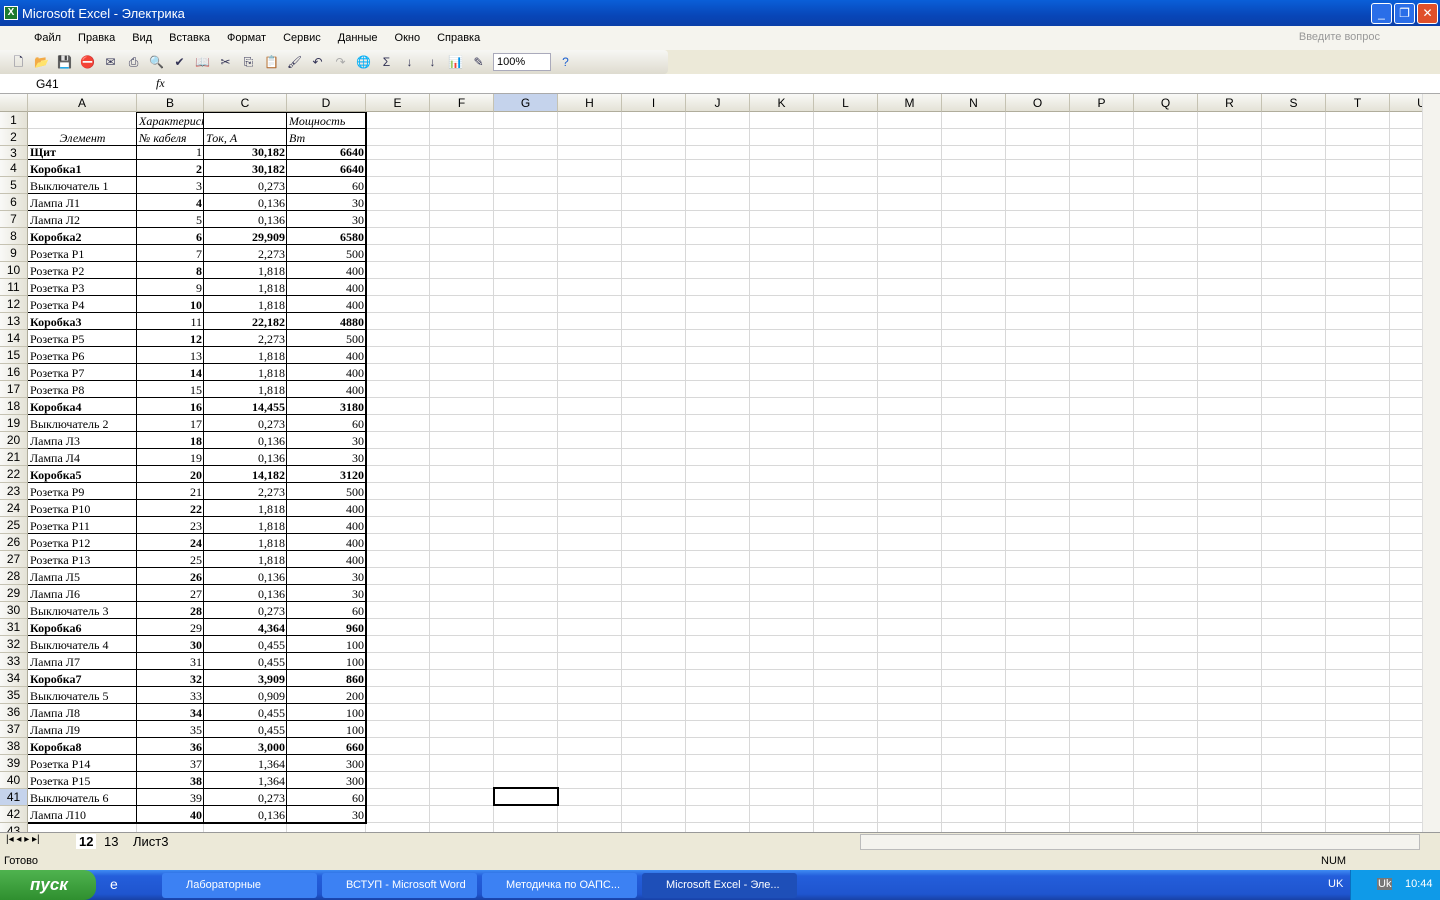 The image size is (1440, 900). I want to click on row-header-18: 18, so click(14, 406).